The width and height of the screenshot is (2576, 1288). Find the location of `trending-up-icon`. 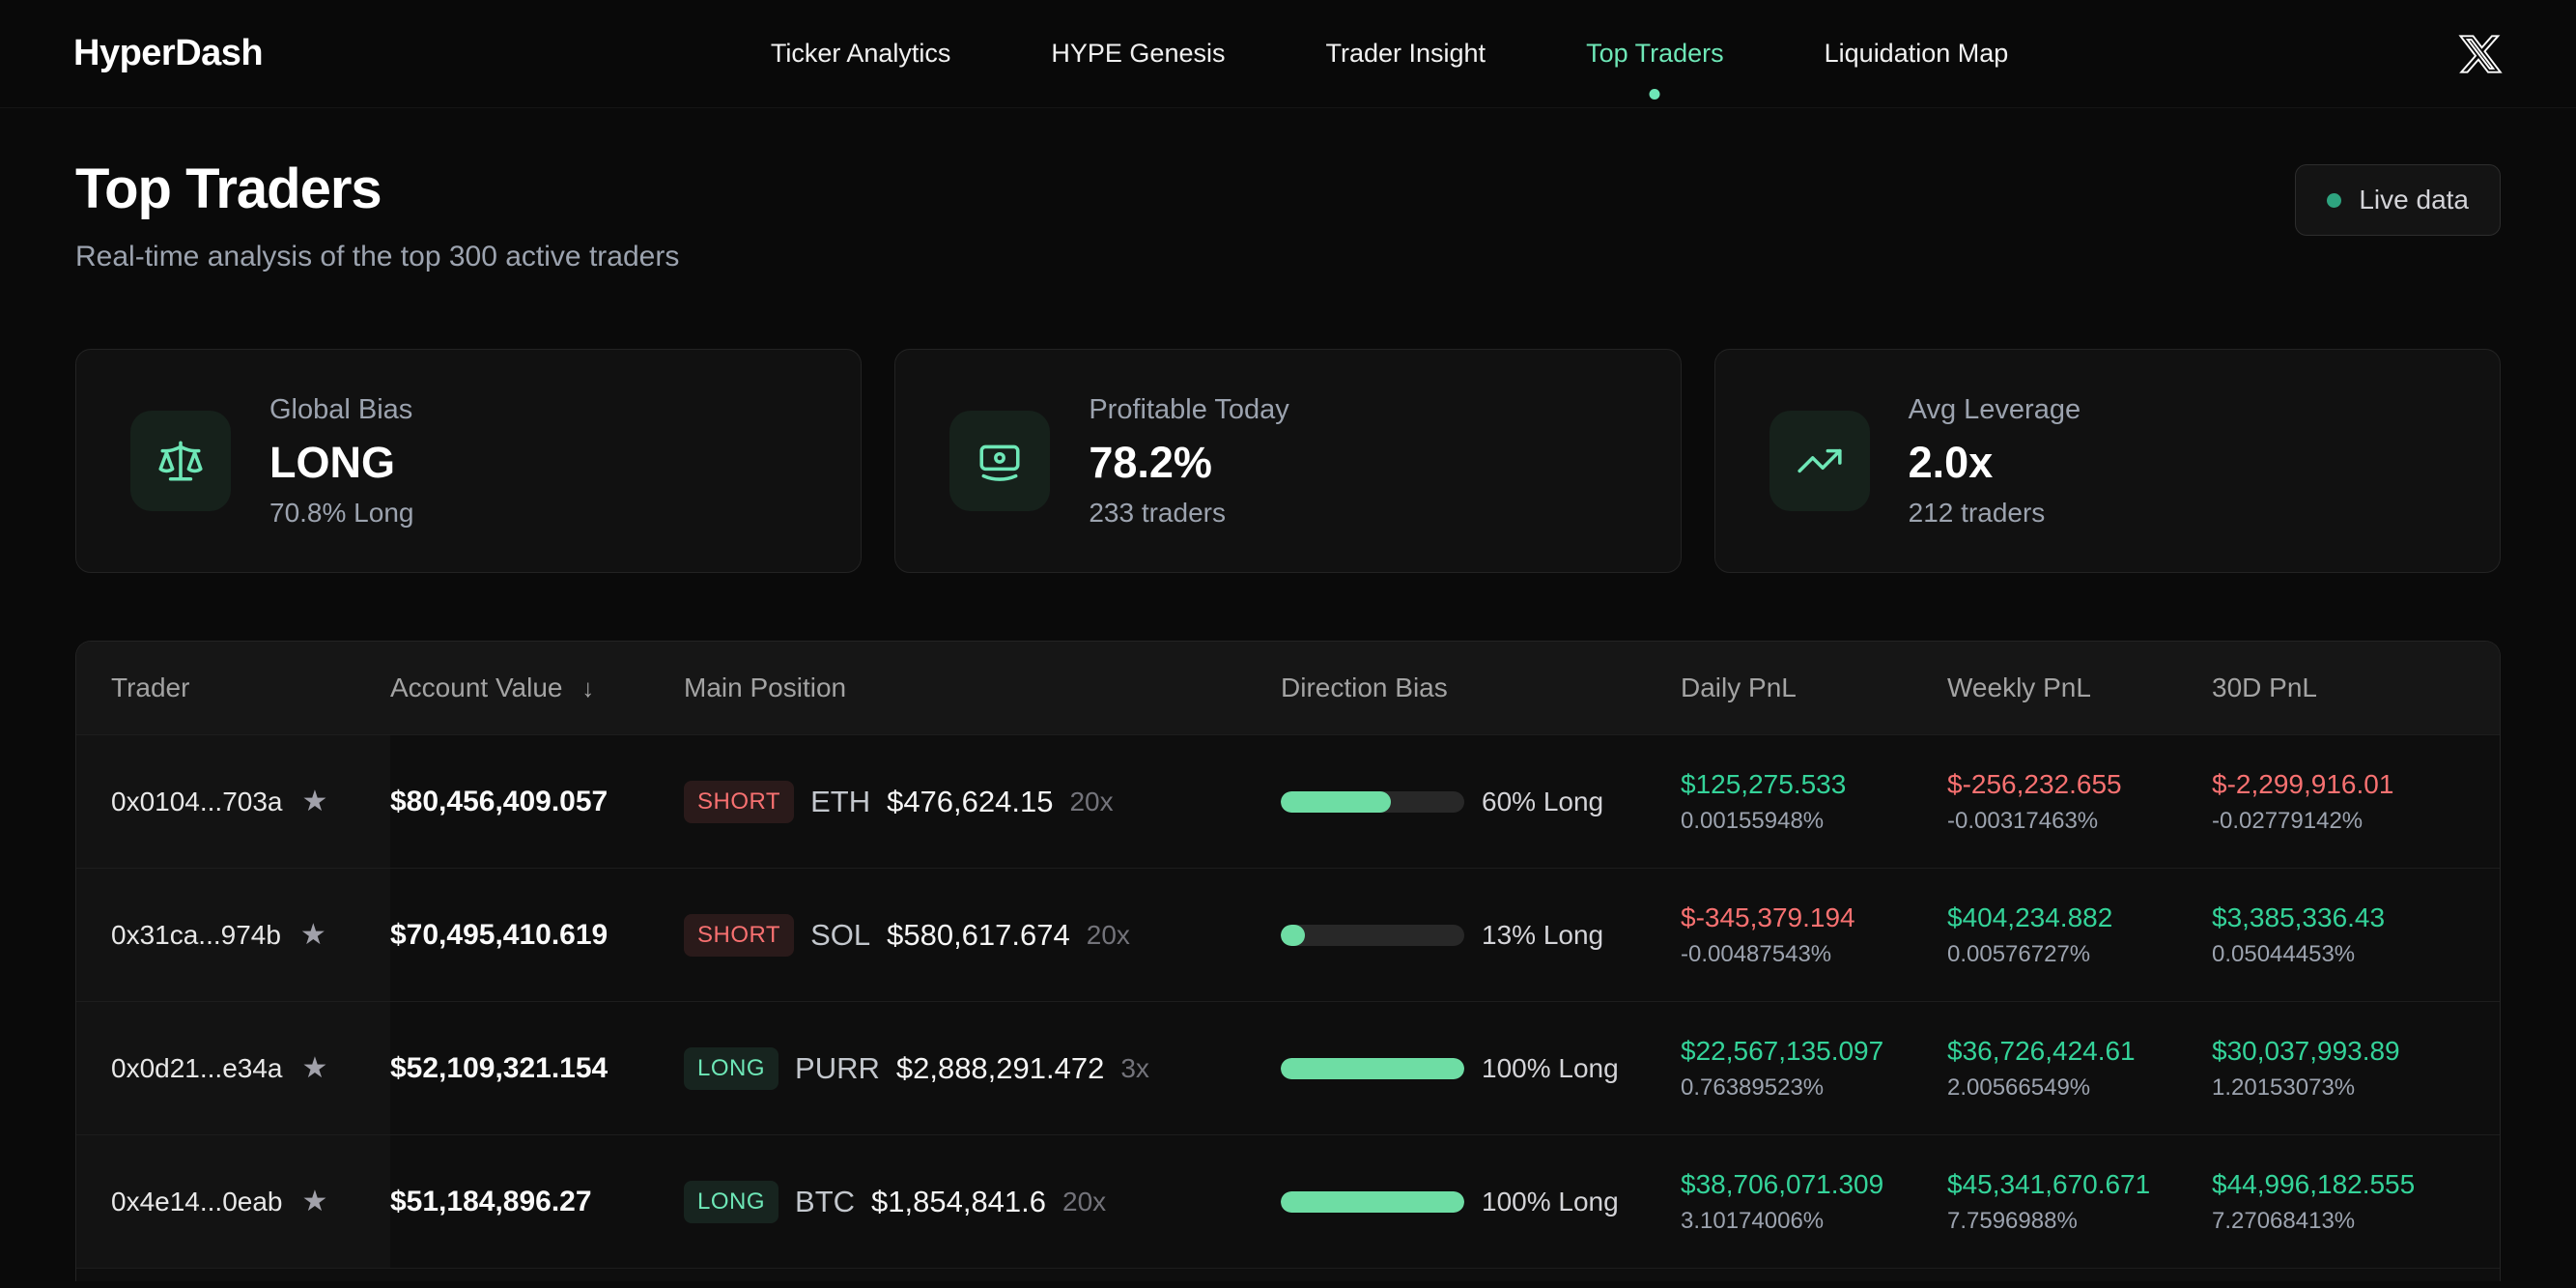

trending-up-icon is located at coordinates (1819, 461).